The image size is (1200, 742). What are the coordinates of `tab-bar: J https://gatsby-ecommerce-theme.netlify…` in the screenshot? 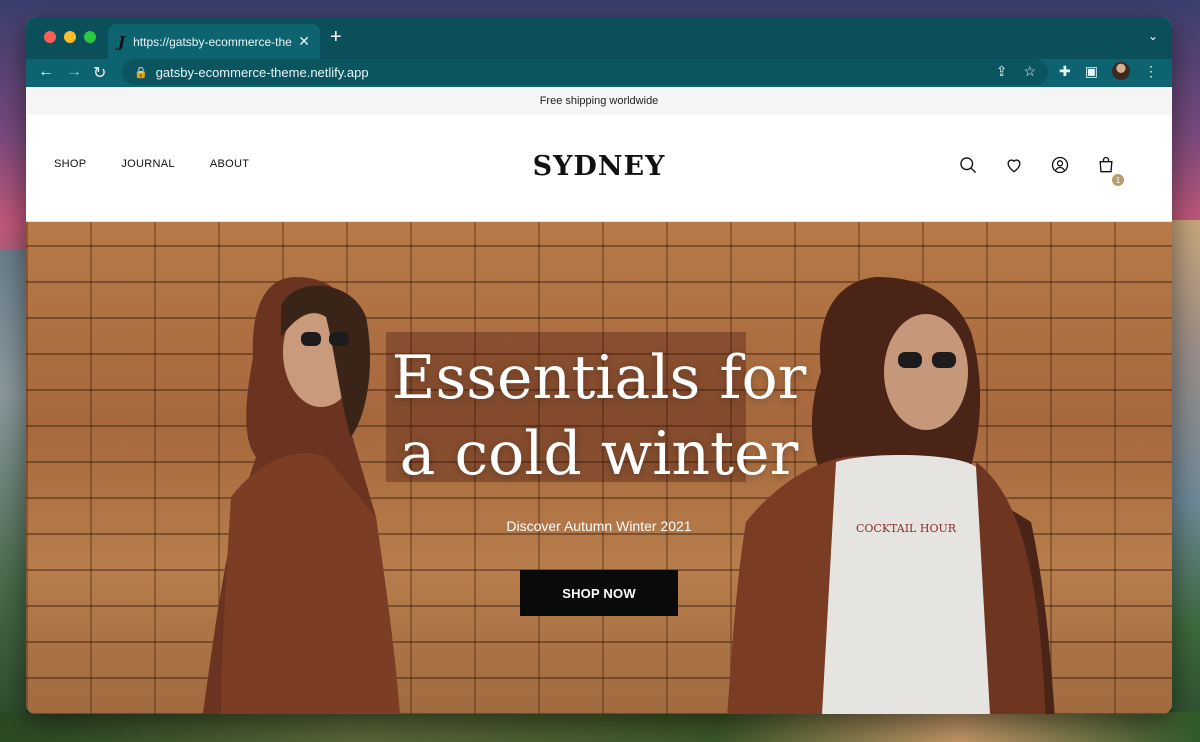 It's located at (599, 38).